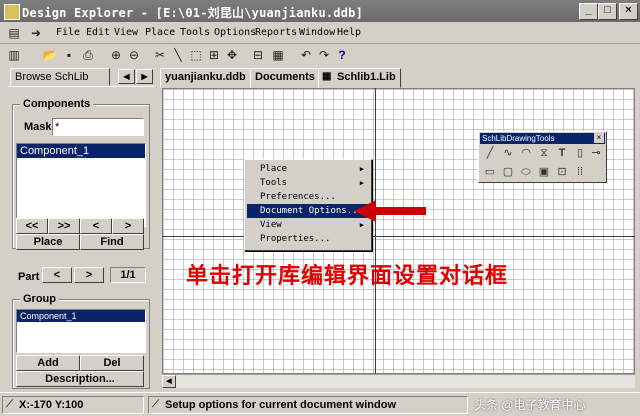  What do you see at coordinates (596, 153) in the screenshot?
I see `pin-tool-icon: ⊸` at bounding box center [596, 153].